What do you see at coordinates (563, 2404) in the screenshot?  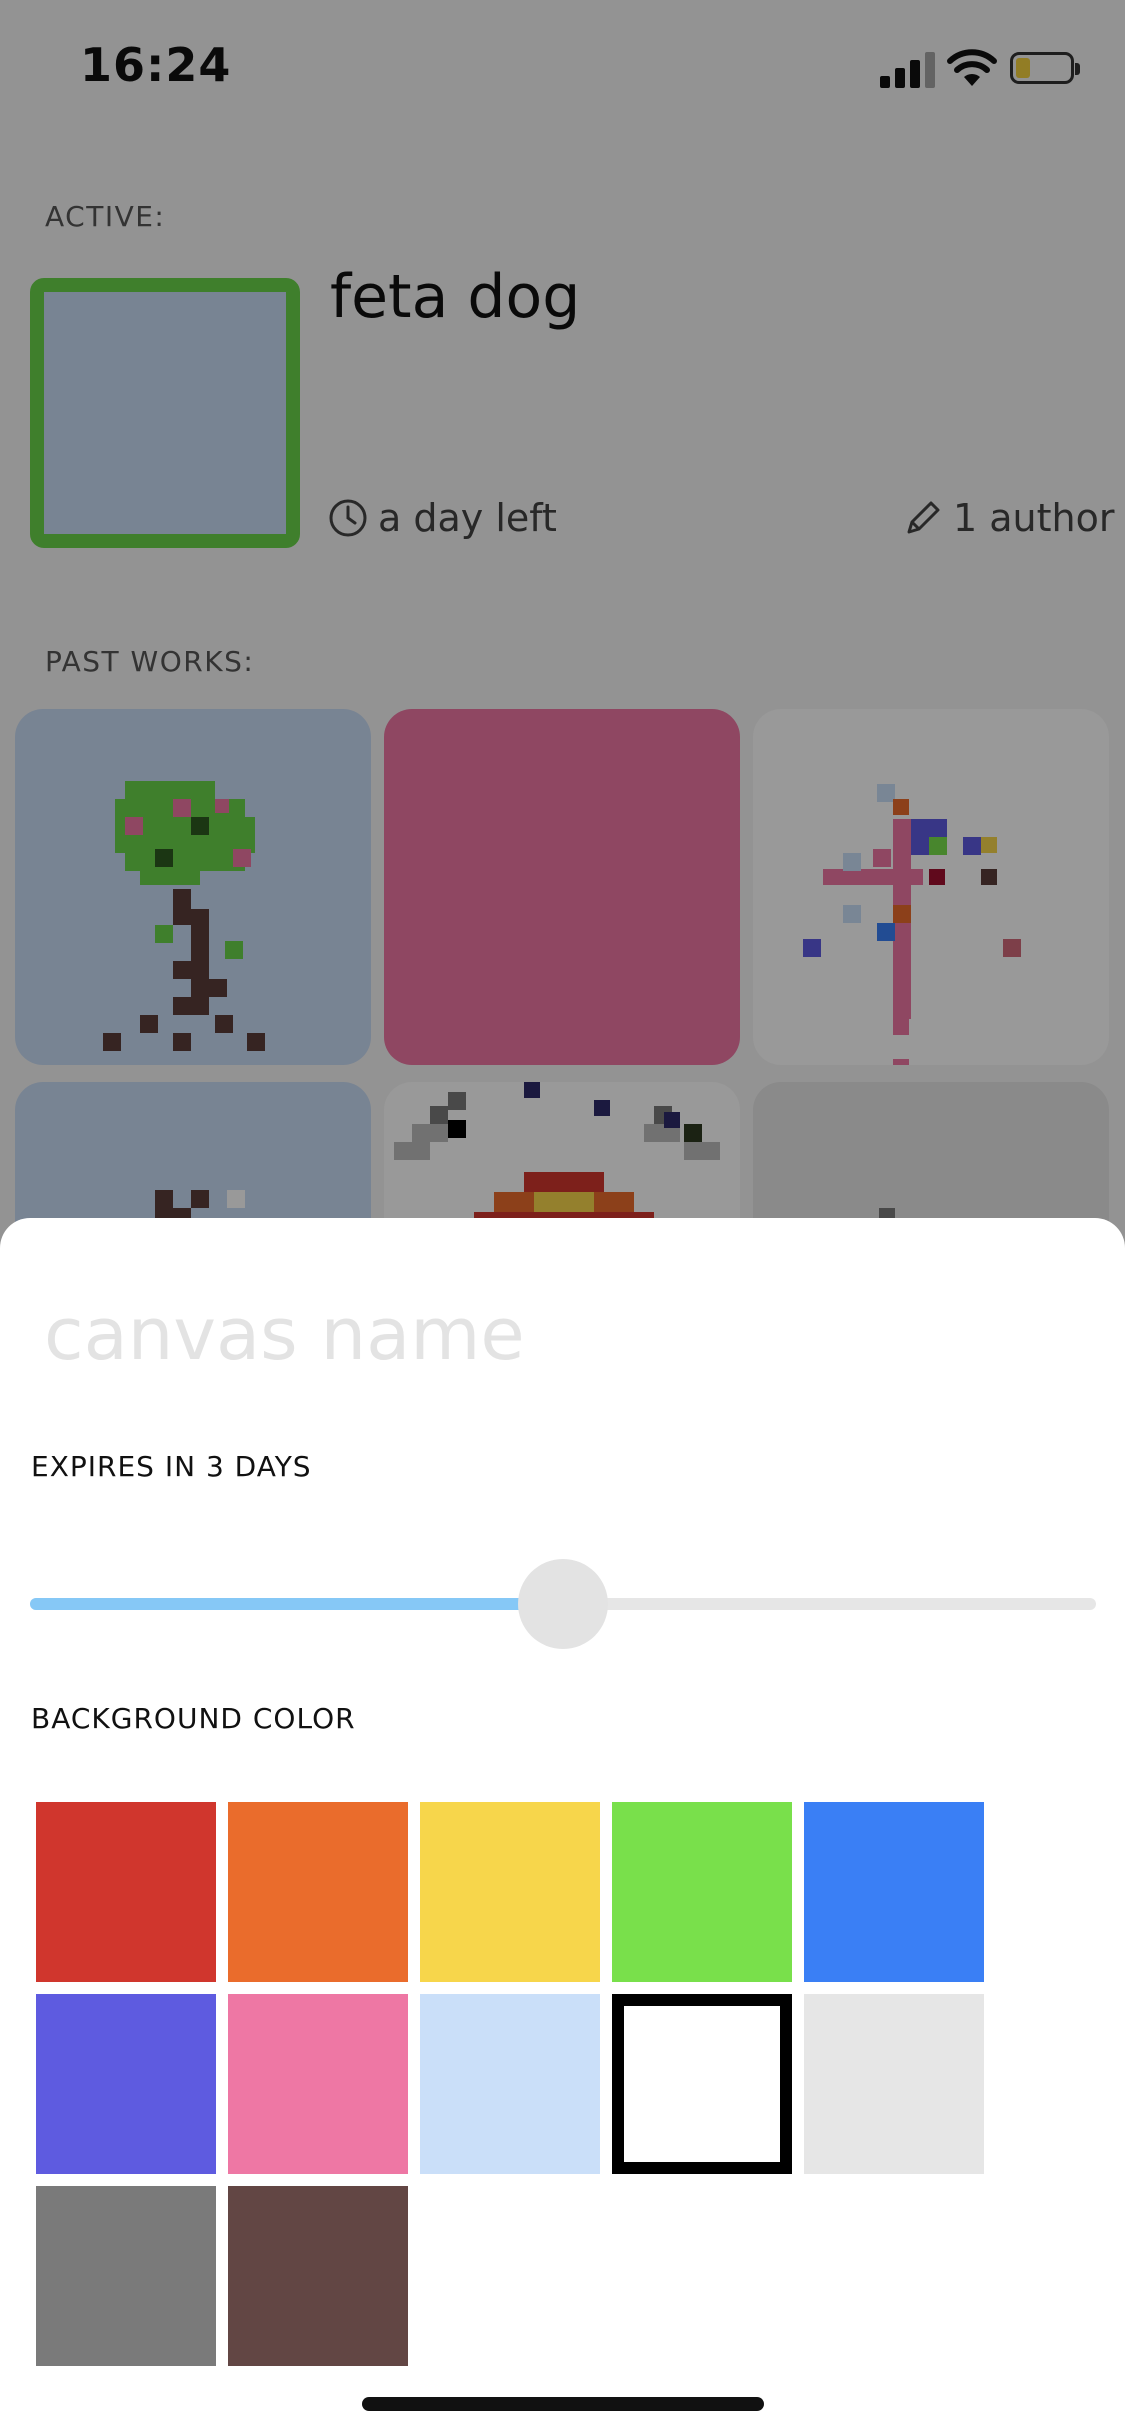 I see `home-indicator` at bounding box center [563, 2404].